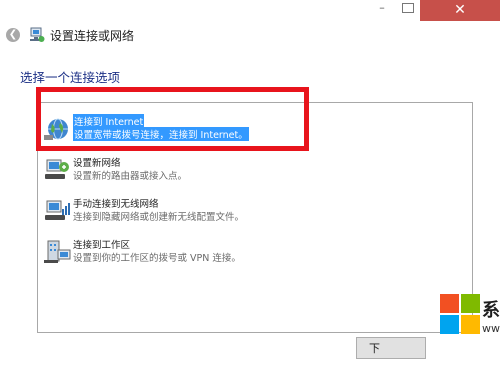  Describe the element at coordinates (92, 36) in the screenshot. I see `window-title: 设置连接或网络` at that location.